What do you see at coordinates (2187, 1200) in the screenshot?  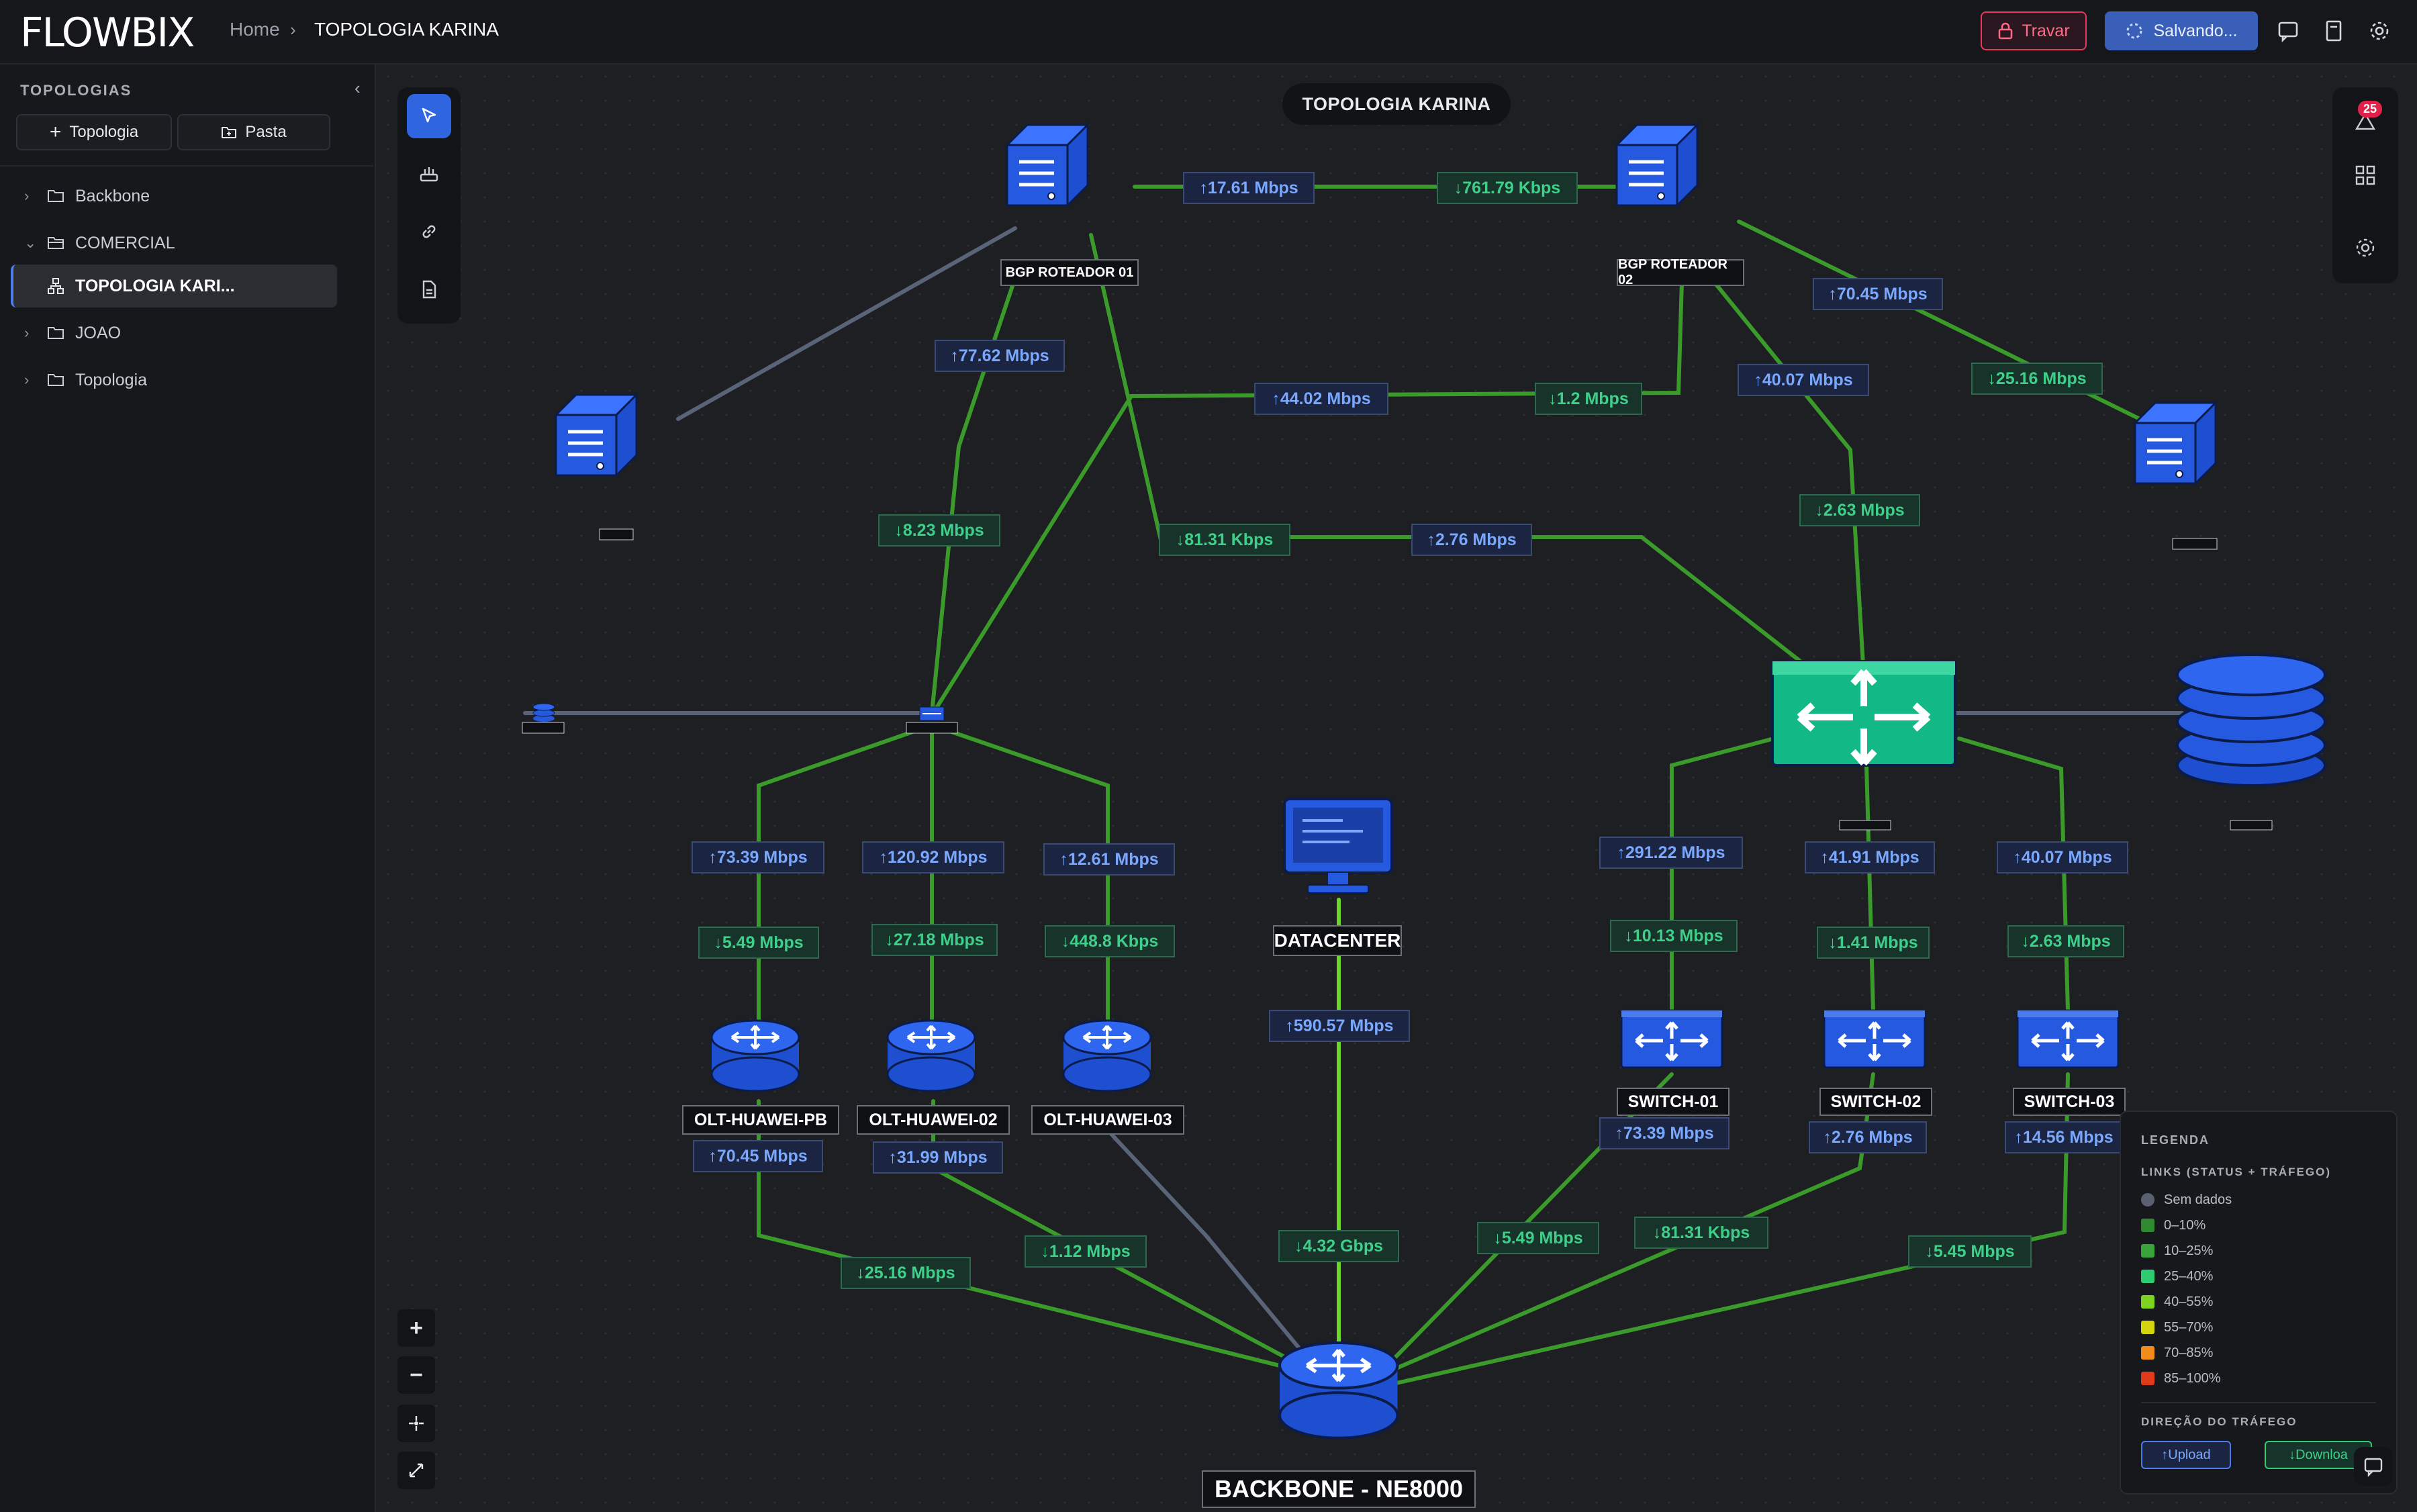 I see `legend-item: Sem dados` at bounding box center [2187, 1200].